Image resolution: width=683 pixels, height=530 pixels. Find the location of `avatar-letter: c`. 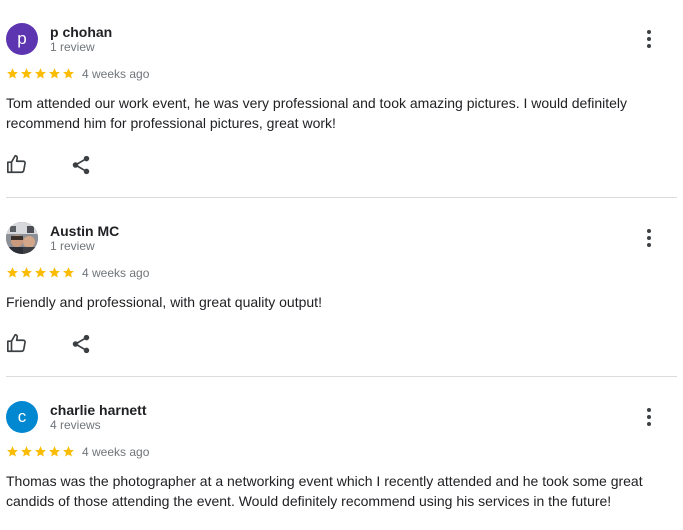

avatar-letter: c is located at coordinates (22, 416).